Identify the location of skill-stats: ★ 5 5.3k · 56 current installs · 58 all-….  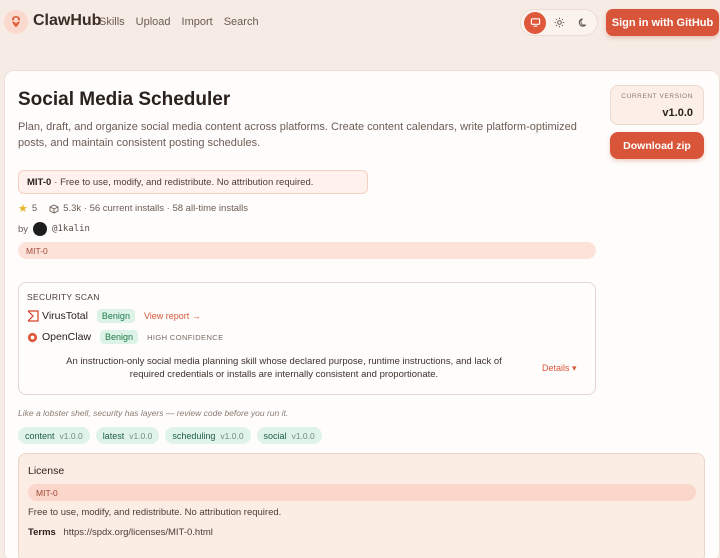
(133, 208).